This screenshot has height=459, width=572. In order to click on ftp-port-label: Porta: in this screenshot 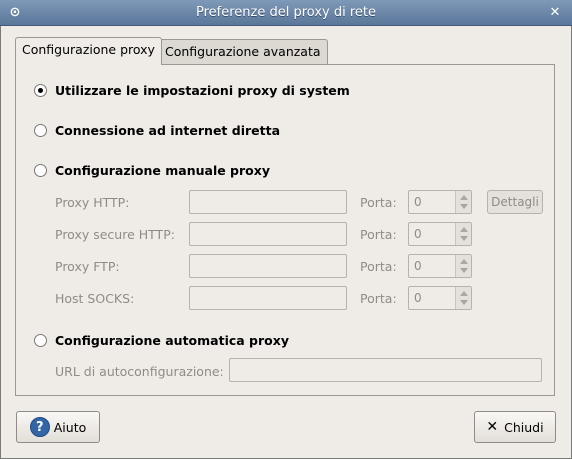, I will do `click(378, 266)`.